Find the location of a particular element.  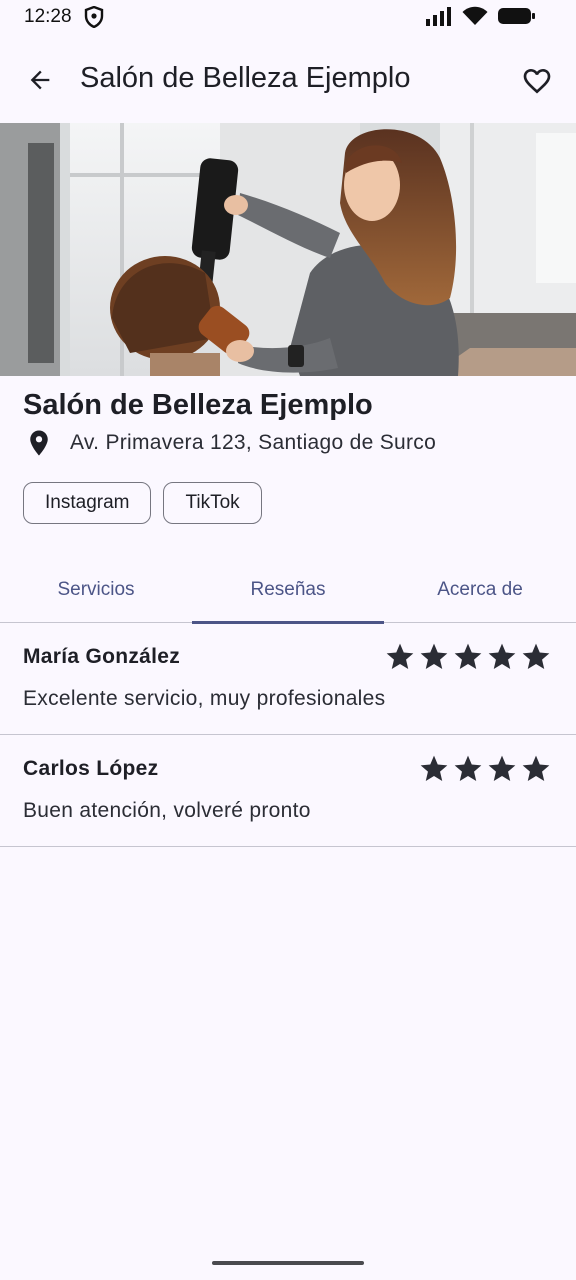

signal-icon is located at coordinates (439, 18).